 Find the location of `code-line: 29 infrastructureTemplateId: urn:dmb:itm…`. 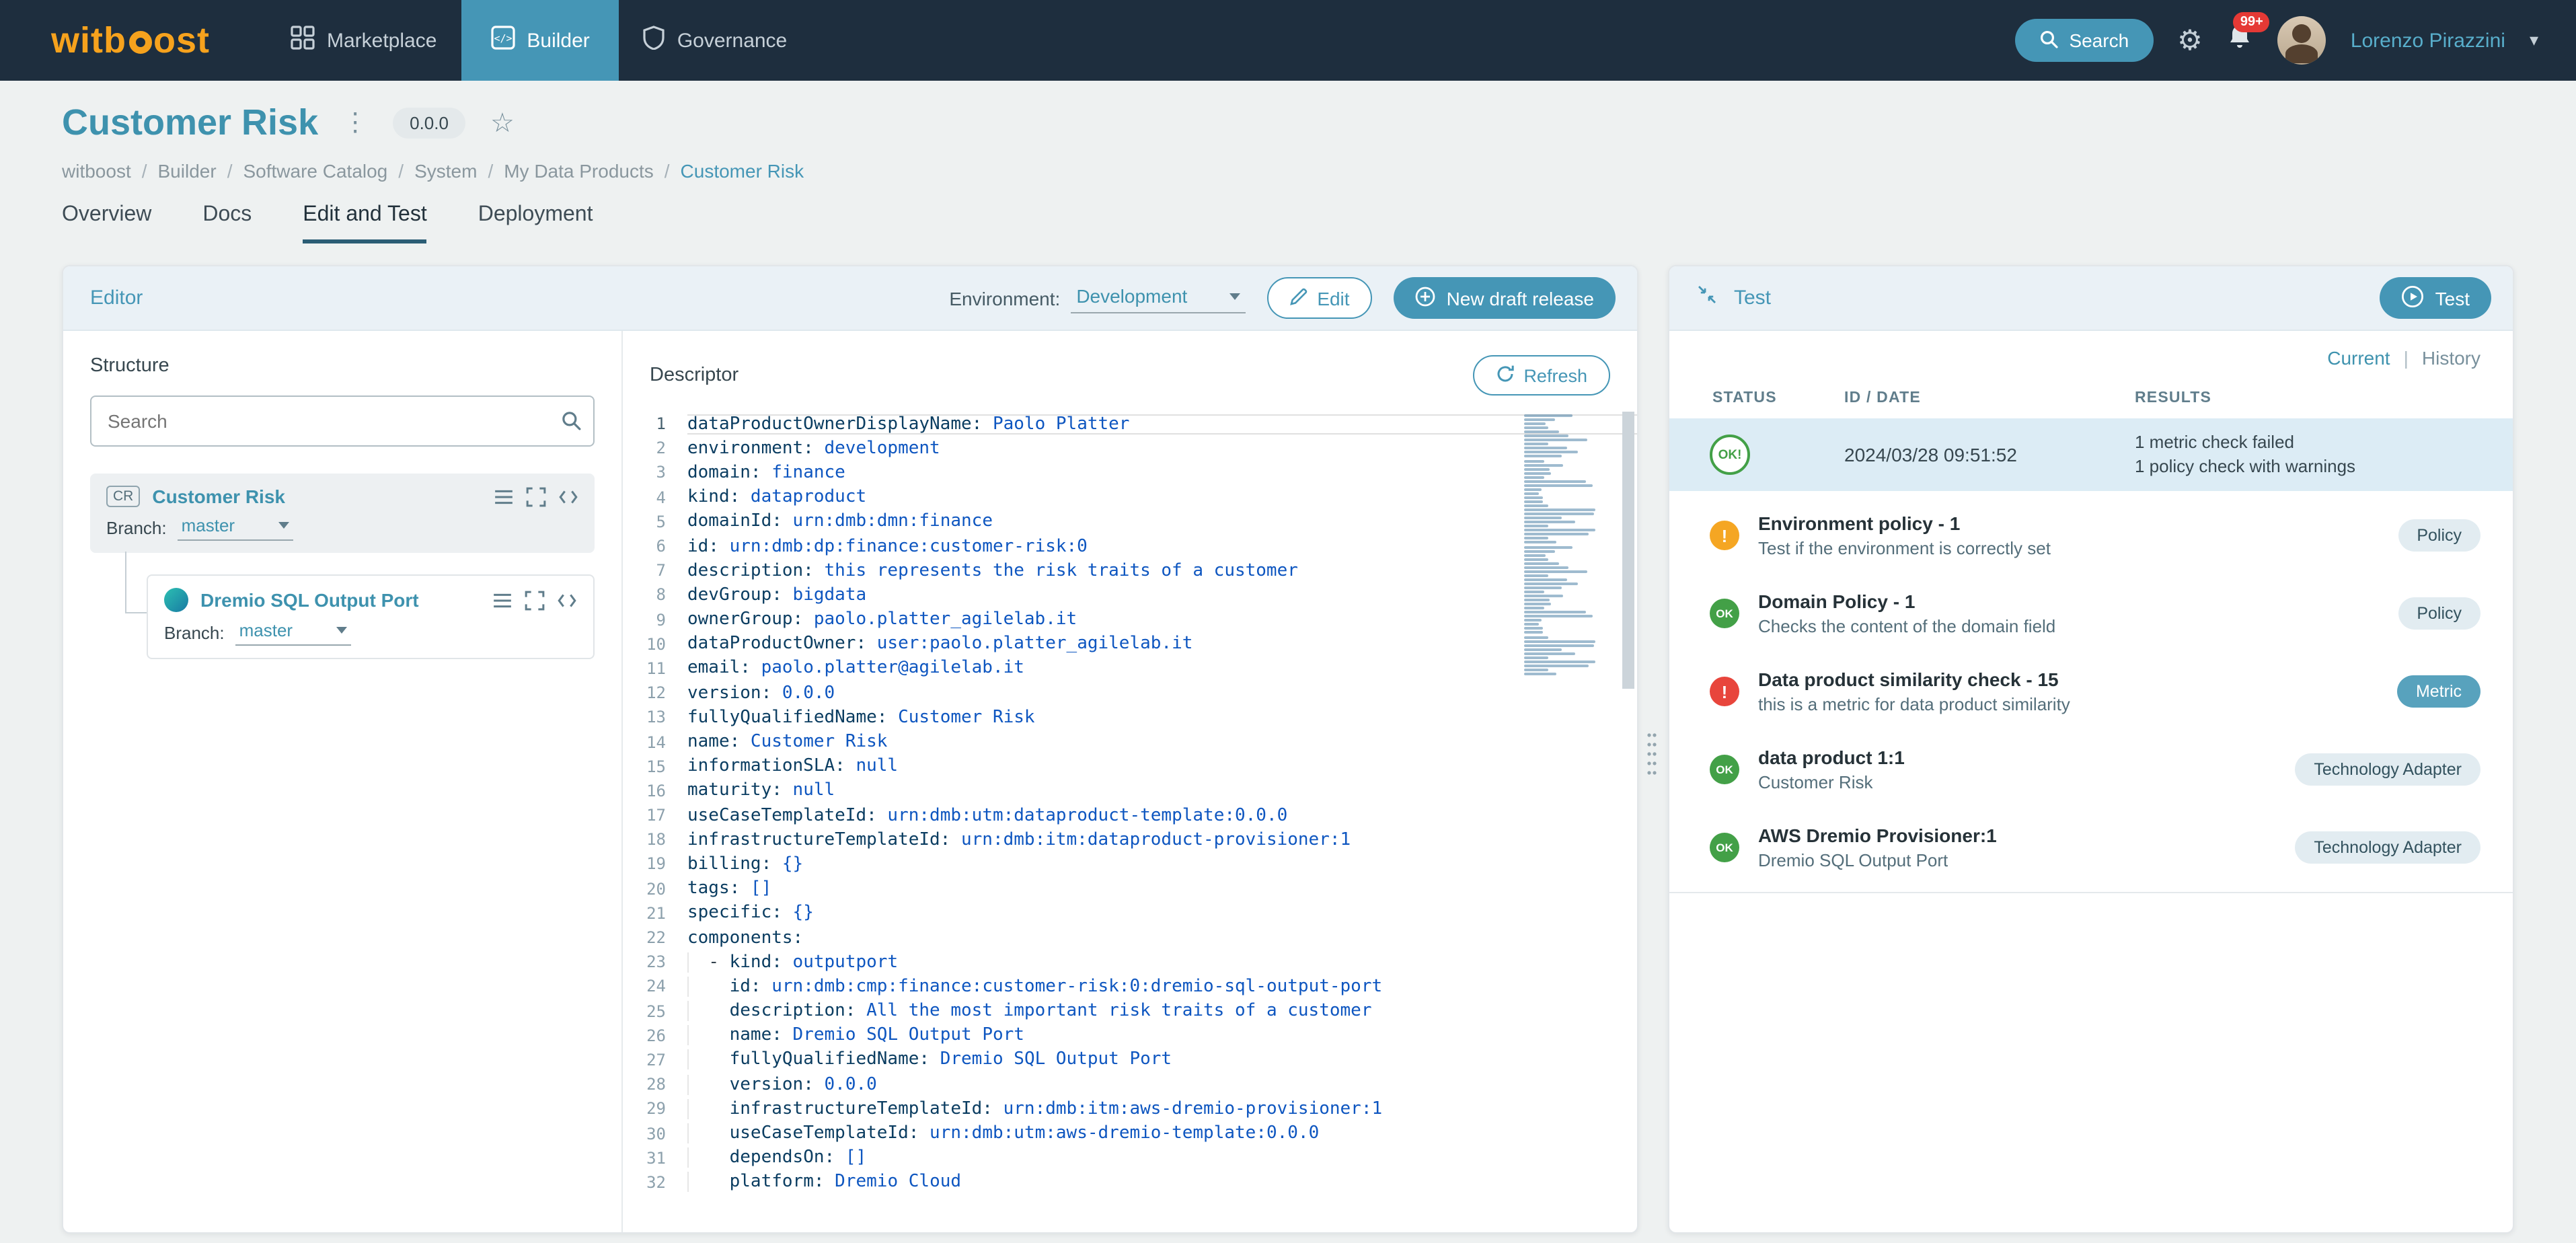

code-line: 29 infrastructureTemplateId: urn:dmb:itm… is located at coordinates (1130, 1109).